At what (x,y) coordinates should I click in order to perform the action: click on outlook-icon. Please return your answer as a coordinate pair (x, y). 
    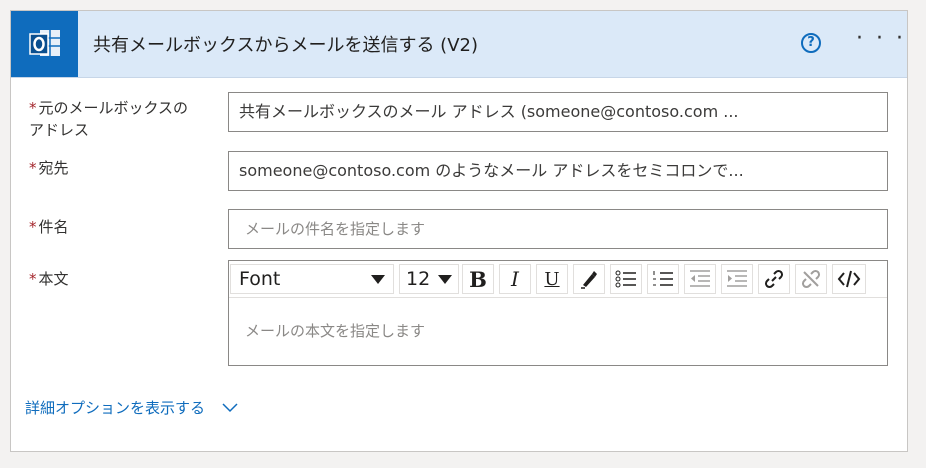
    Looking at the image, I should click on (44, 44).